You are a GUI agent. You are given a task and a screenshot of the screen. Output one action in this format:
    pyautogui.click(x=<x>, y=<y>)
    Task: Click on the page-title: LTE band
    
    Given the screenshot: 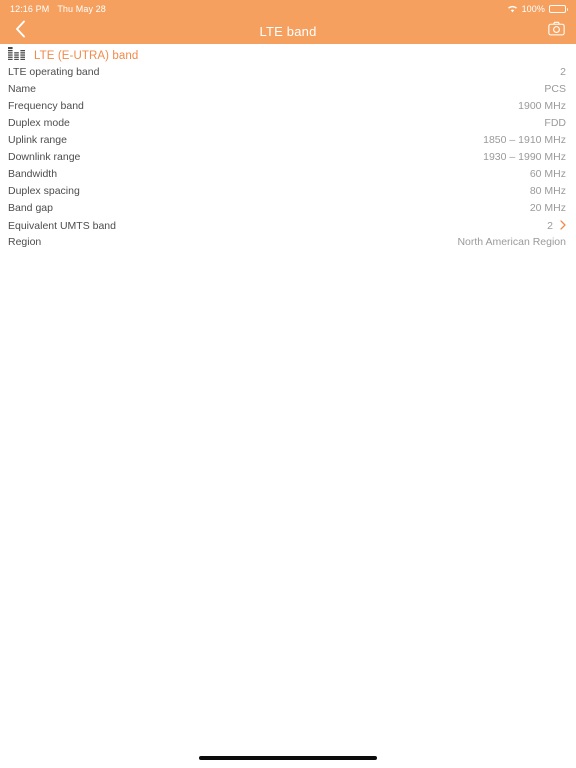 What is the action you would take?
    pyautogui.click(x=288, y=31)
    